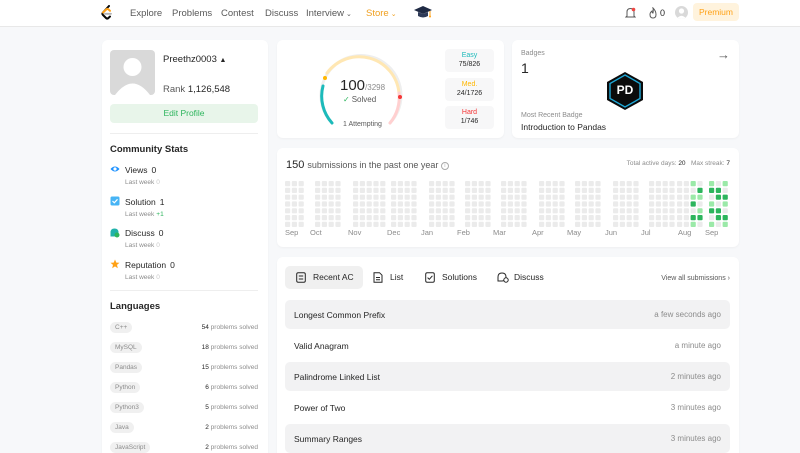  What do you see at coordinates (469, 117) in the screenshot?
I see `difficulty-hard: Hard 1/746` at bounding box center [469, 117].